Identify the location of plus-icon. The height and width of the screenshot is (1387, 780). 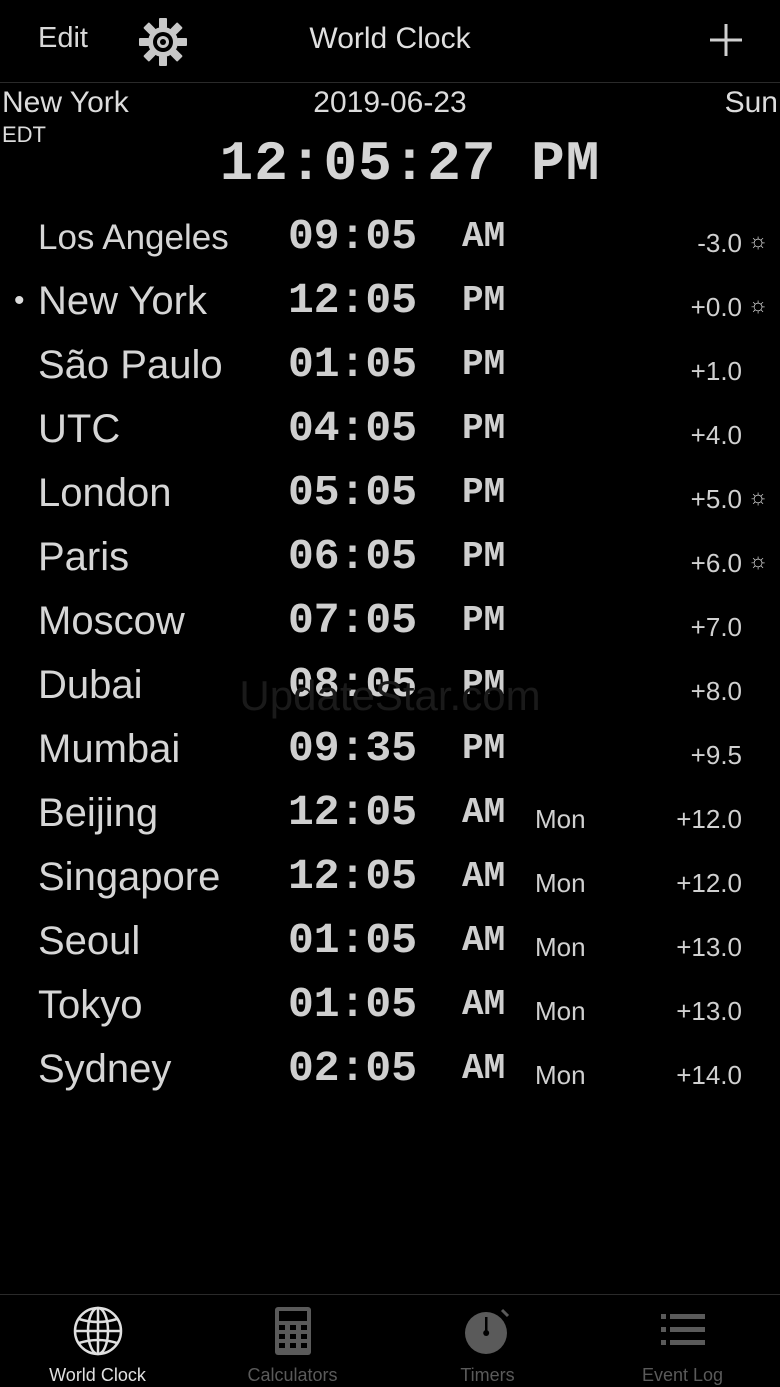
(726, 40).